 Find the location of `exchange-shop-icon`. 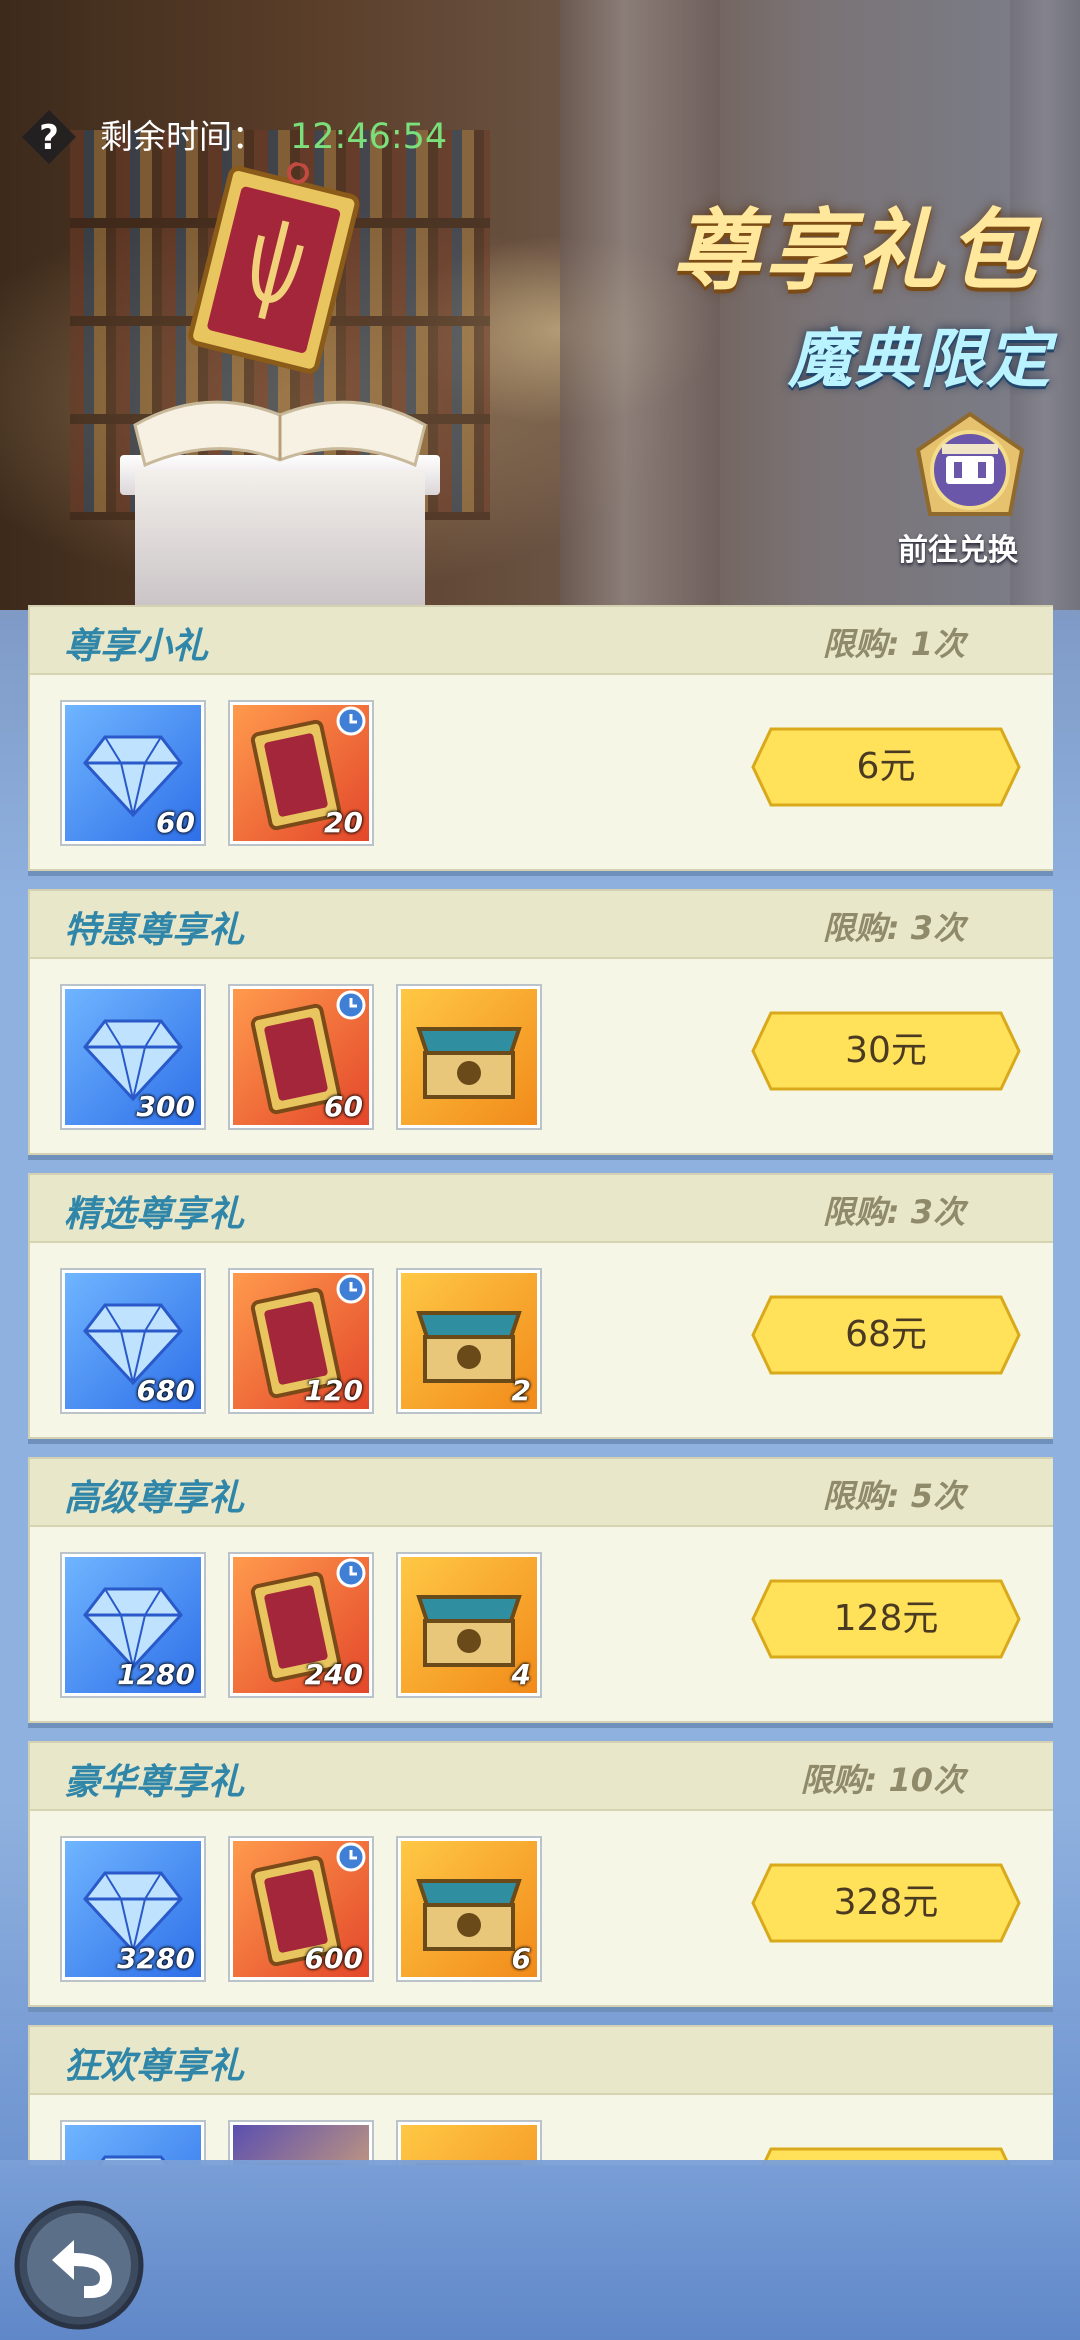

exchange-shop-icon is located at coordinates (970, 467).